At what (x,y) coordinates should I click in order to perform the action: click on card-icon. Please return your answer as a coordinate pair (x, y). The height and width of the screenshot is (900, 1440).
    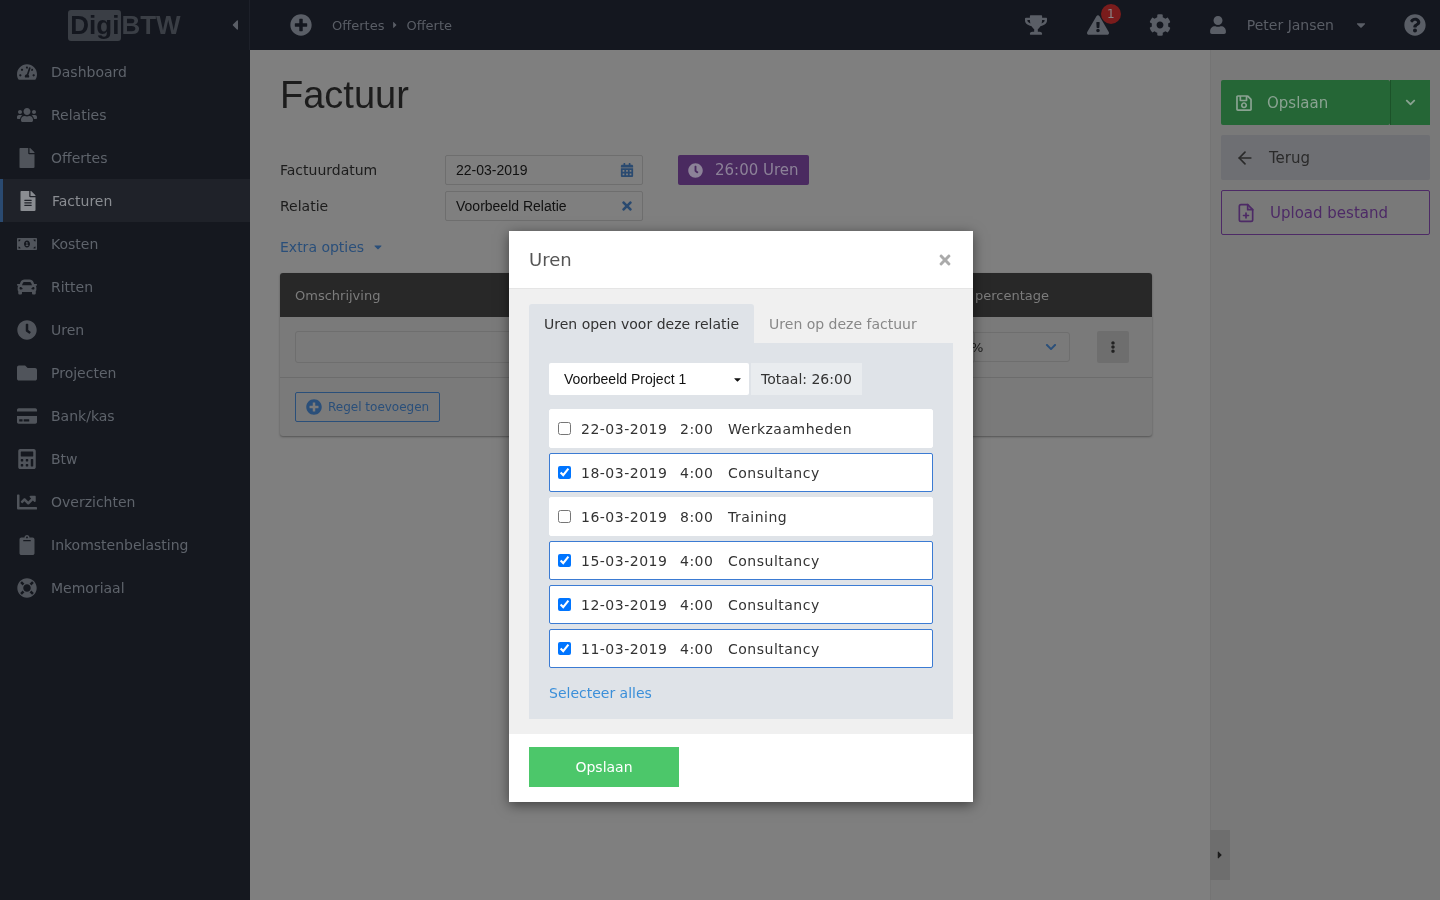
    Looking at the image, I should click on (26, 415).